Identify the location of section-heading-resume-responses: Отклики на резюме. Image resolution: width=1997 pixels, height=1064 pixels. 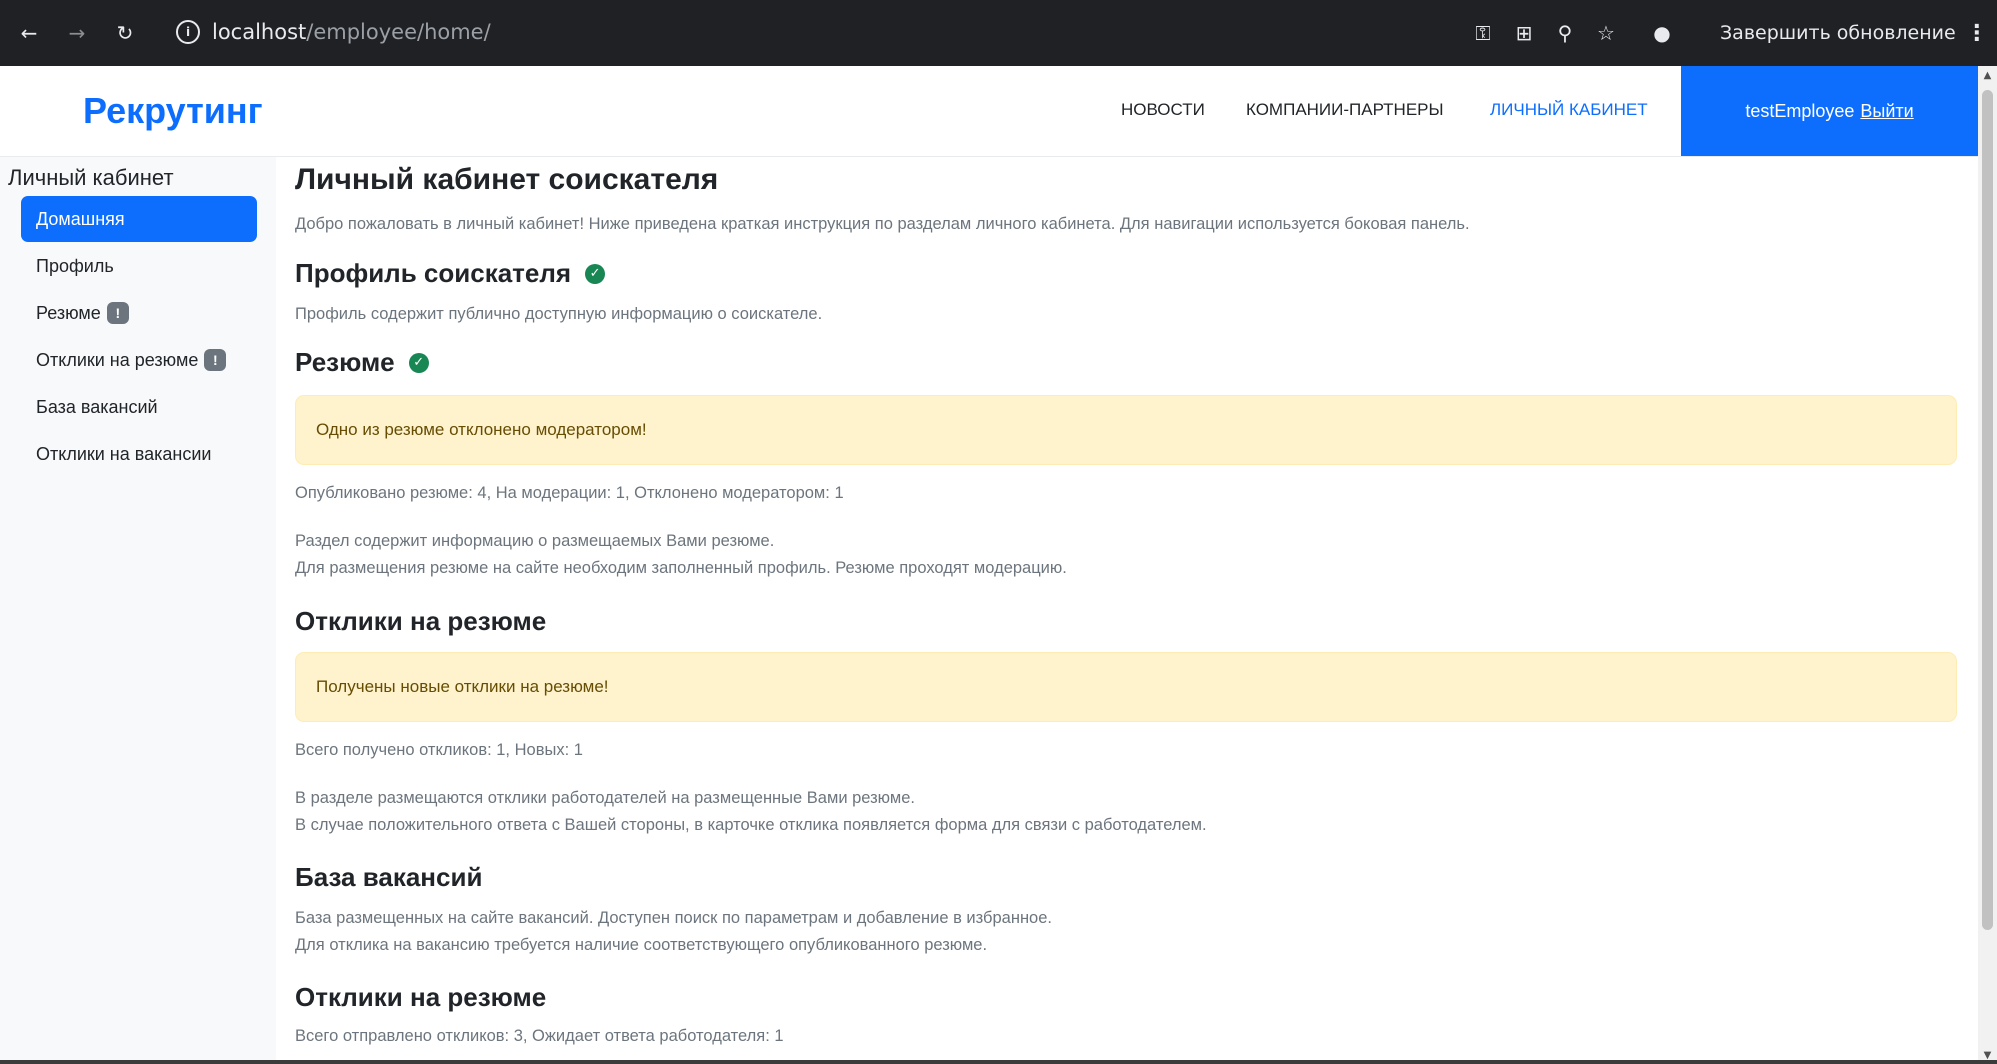
(420, 621).